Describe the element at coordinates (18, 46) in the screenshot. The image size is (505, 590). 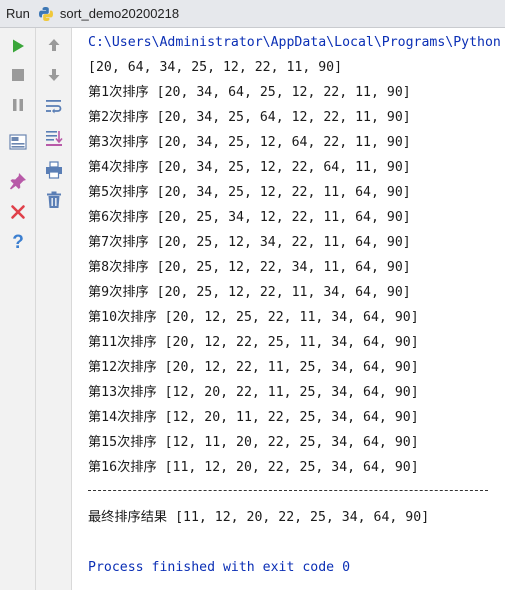
I see `rerun-icon` at that location.